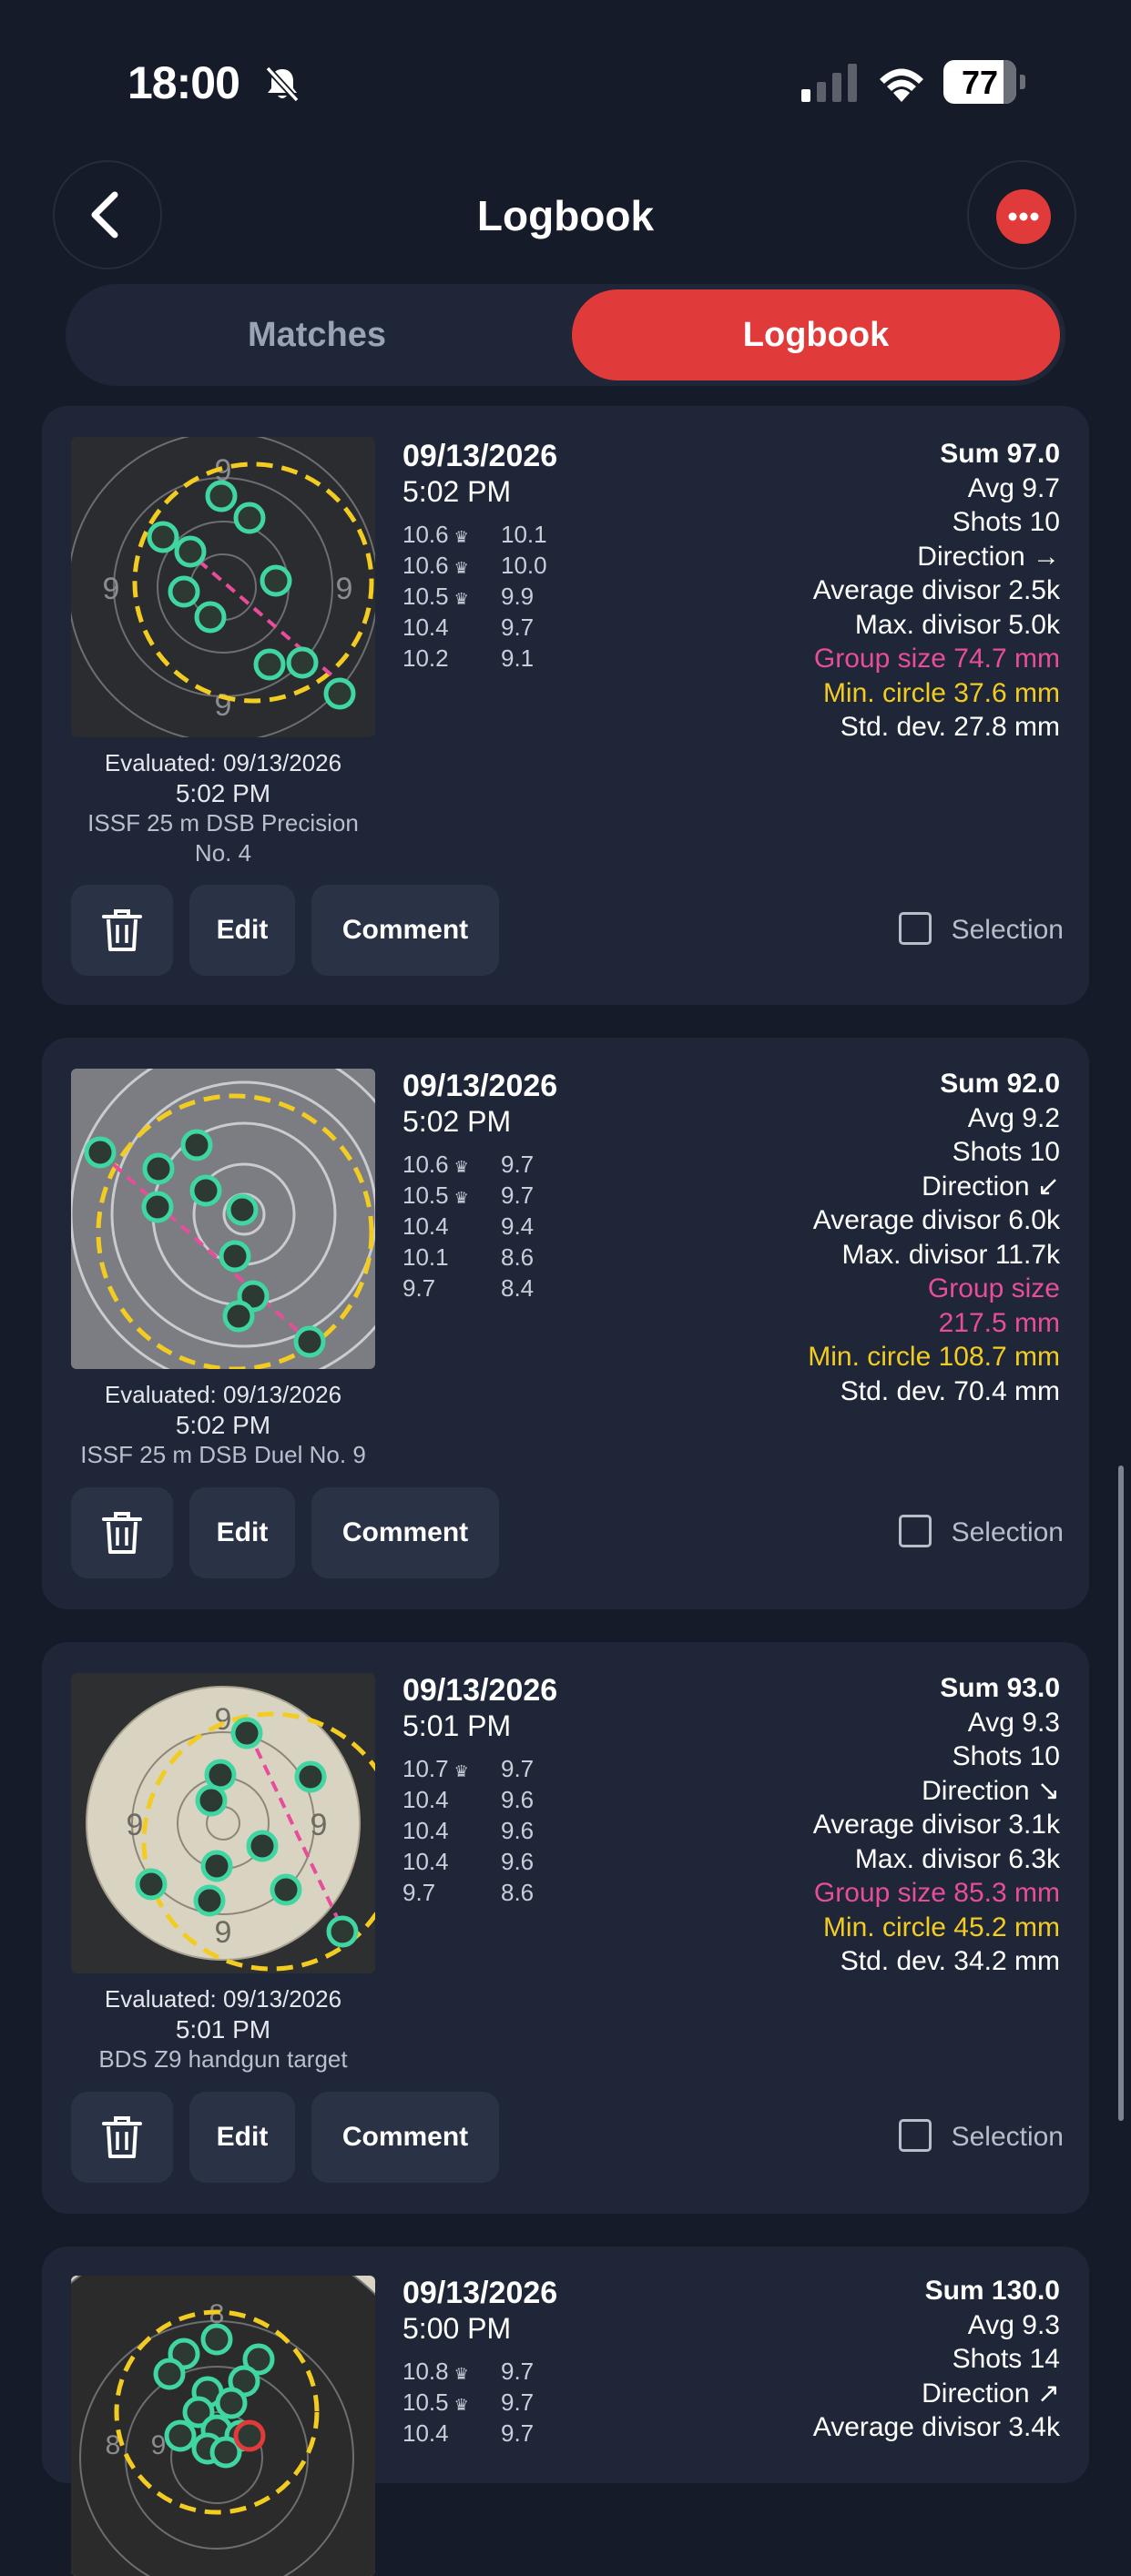 Image resolution: width=1131 pixels, height=2576 pixels. What do you see at coordinates (1008, 930) in the screenshot?
I see `selection-label: Selection` at bounding box center [1008, 930].